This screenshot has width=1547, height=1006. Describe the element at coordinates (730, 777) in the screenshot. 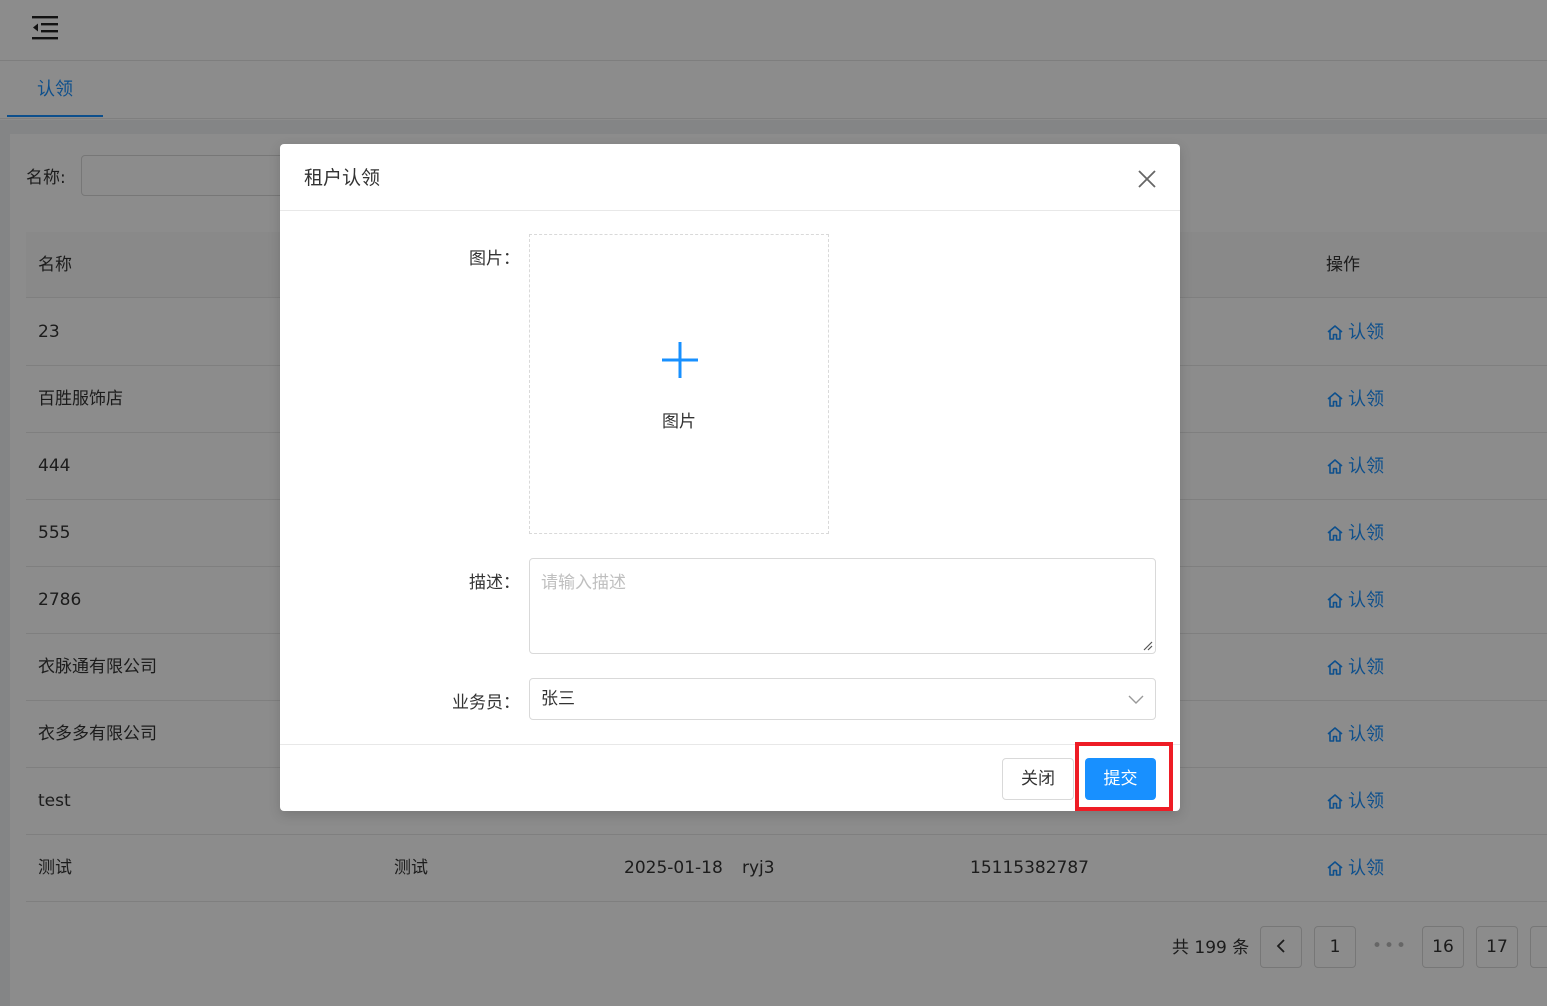

I see `modal-footer: 关闭 提交` at that location.